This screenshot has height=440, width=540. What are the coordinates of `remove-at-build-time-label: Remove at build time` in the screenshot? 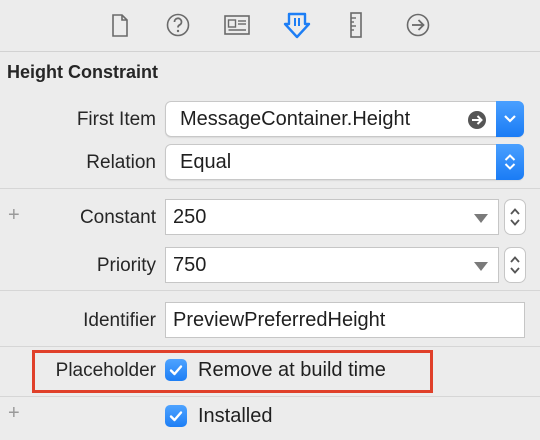 It's located at (292, 370).